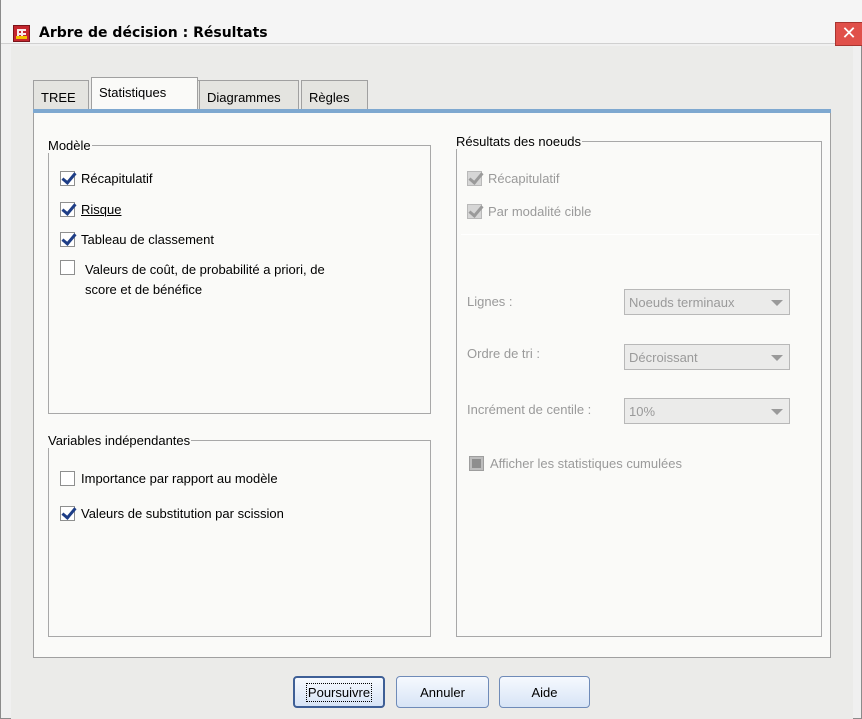 The height and width of the screenshot is (719, 862). I want to click on checkbox-recapitulatif-label: Récapitulatif, so click(117, 178).